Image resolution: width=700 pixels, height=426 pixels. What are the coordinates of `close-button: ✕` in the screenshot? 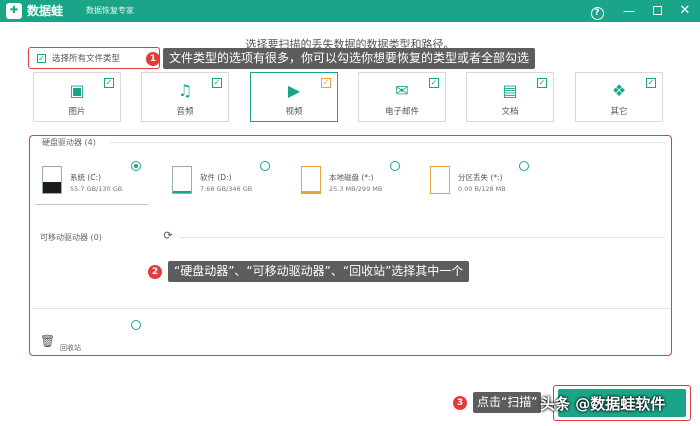 It's located at (685, 11).